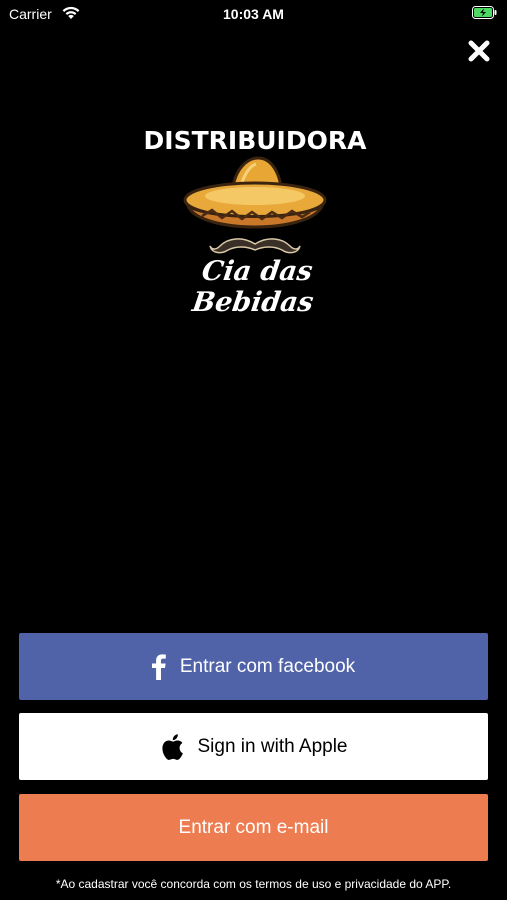  I want to click on status-bar: Carrier 10:03 AM, so click(253, 14).